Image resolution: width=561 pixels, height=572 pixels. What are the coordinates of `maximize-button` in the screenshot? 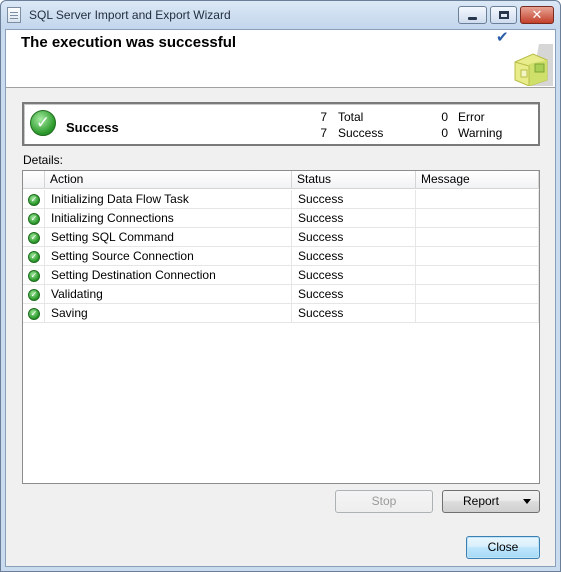 It's located at (503, 15).